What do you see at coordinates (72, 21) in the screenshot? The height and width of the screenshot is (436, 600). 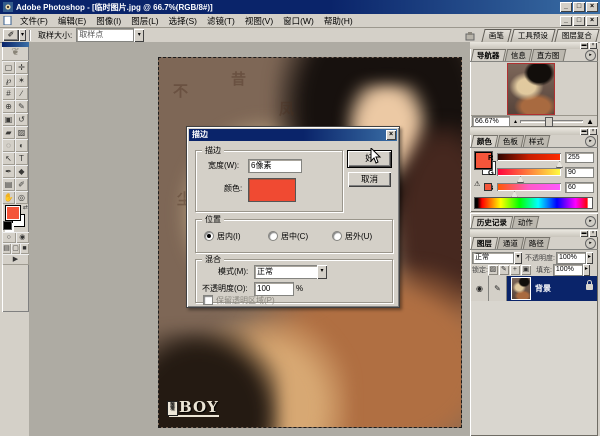 I see `menu-edit: 编辑(E)` at bounding box center [72, 21].